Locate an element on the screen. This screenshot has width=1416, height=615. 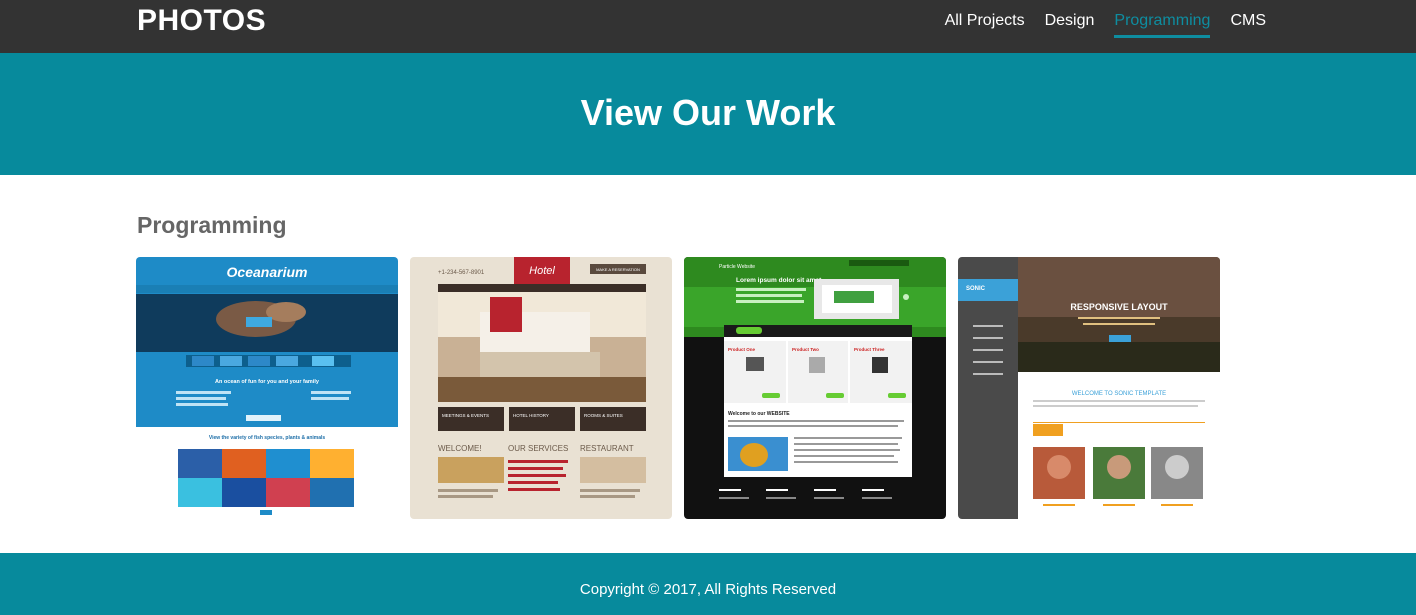
hotel-section-3: ROOMS & SUITES is located at coordinates (603, 415).